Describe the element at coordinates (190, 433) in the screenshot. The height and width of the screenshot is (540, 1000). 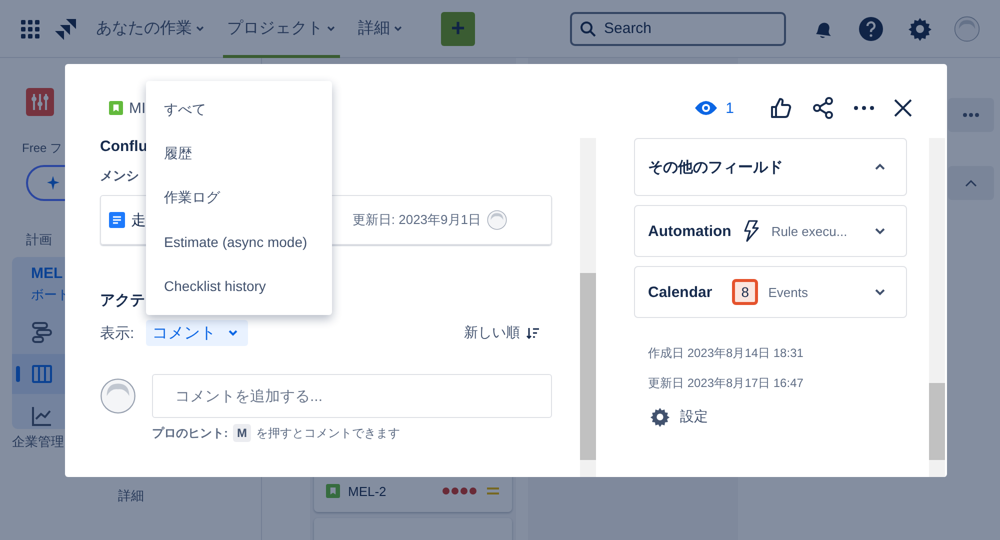
I see `hint-label: プロのヒント:` at that location.